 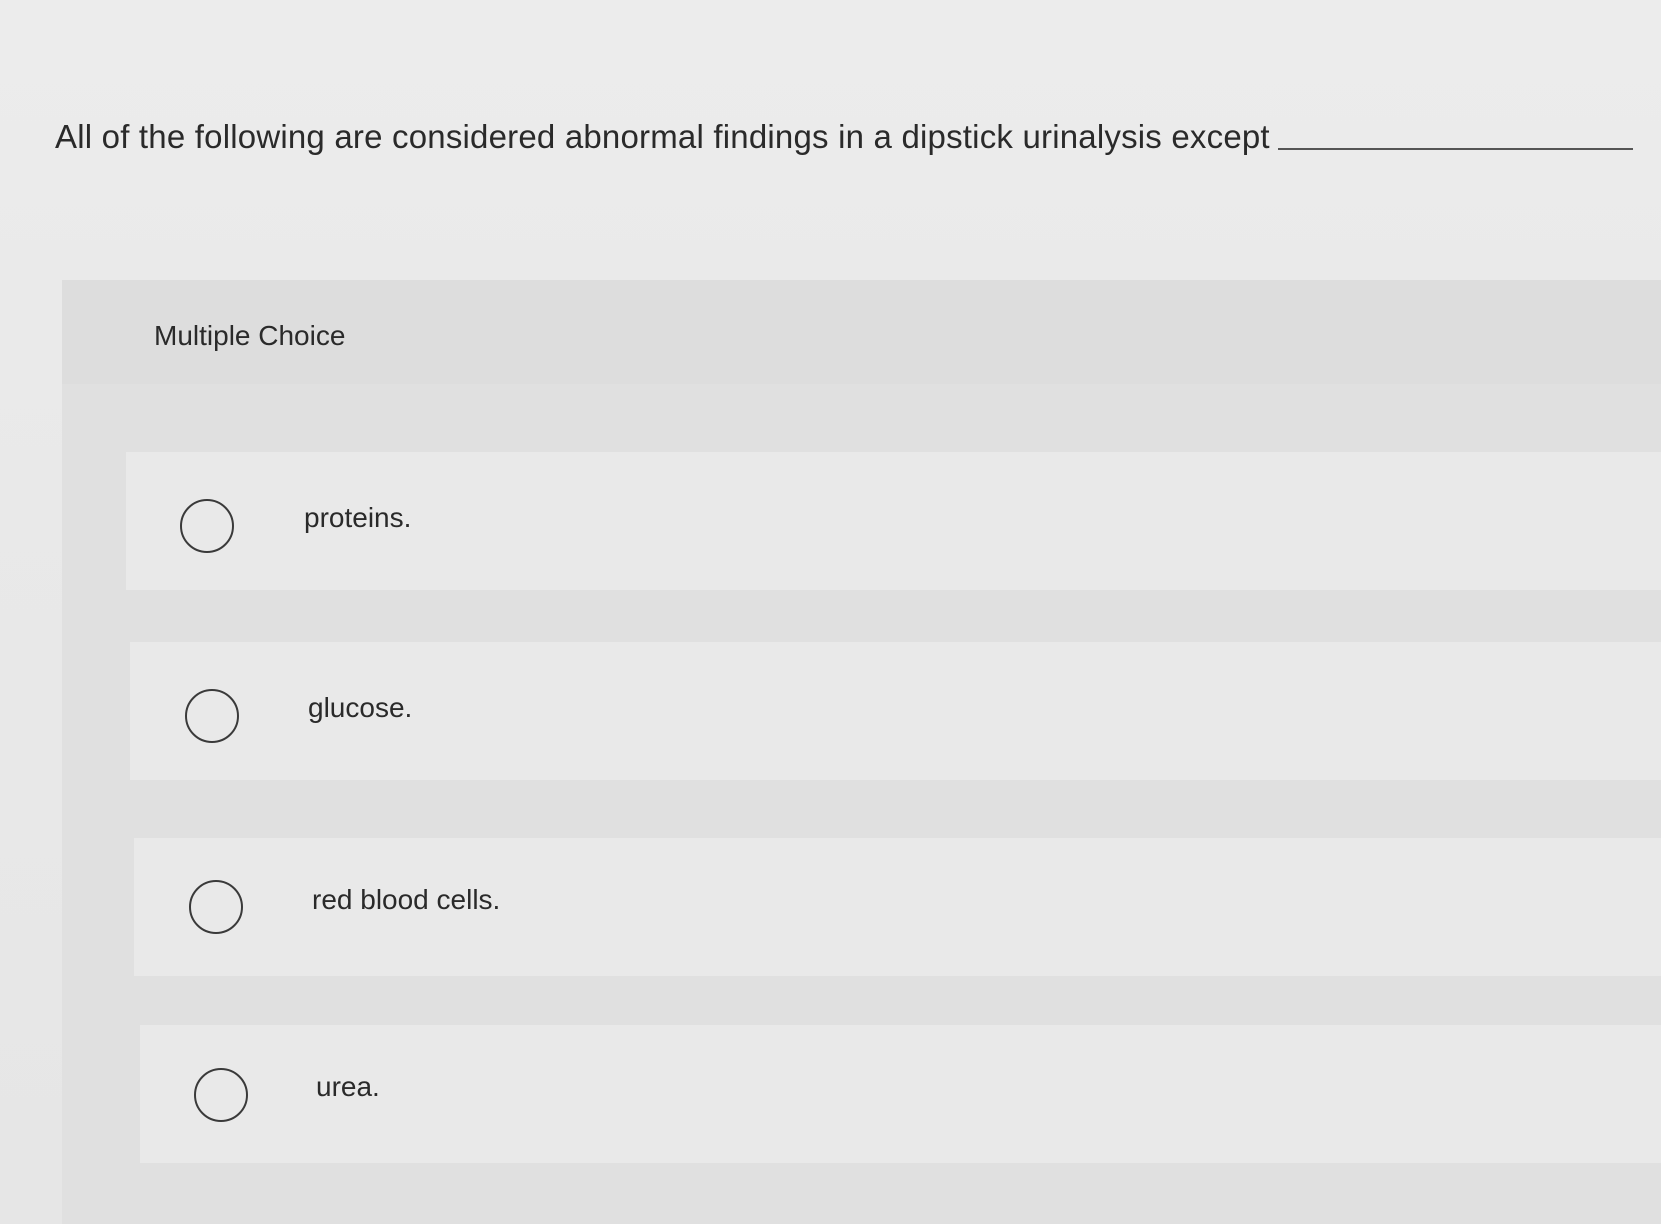 What do you see at coordinates (360, 707) in the screenshot?
I see `choice-label: glucose.` at bounding box center [360, 707].